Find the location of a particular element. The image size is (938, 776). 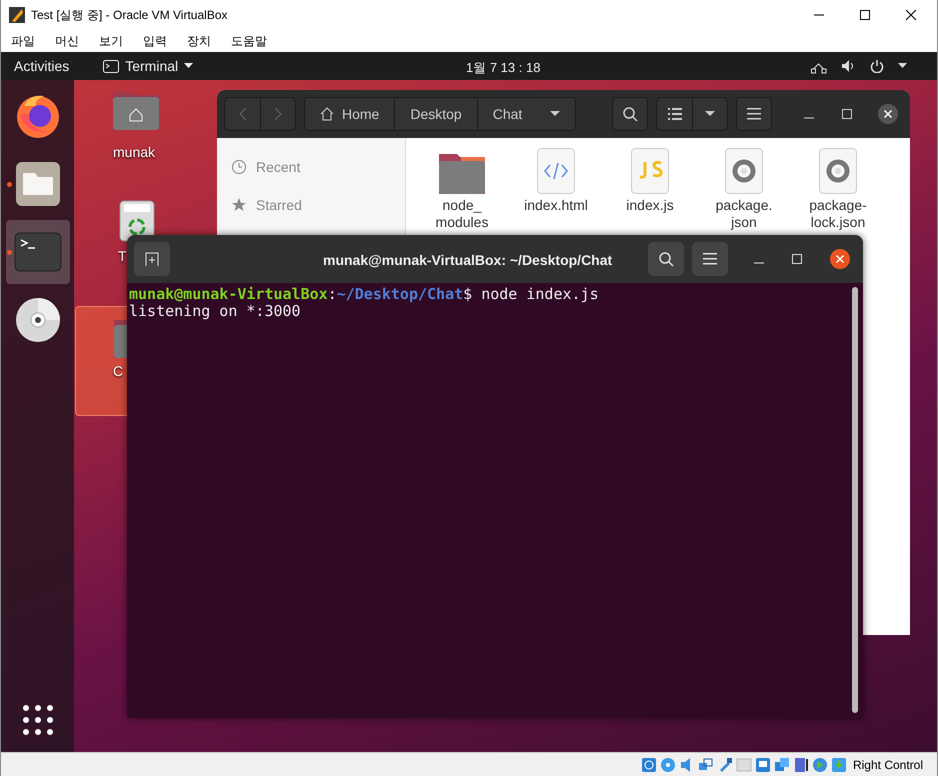

clock: 1월 7 13 : 18 is located at coordinates (503, 68).